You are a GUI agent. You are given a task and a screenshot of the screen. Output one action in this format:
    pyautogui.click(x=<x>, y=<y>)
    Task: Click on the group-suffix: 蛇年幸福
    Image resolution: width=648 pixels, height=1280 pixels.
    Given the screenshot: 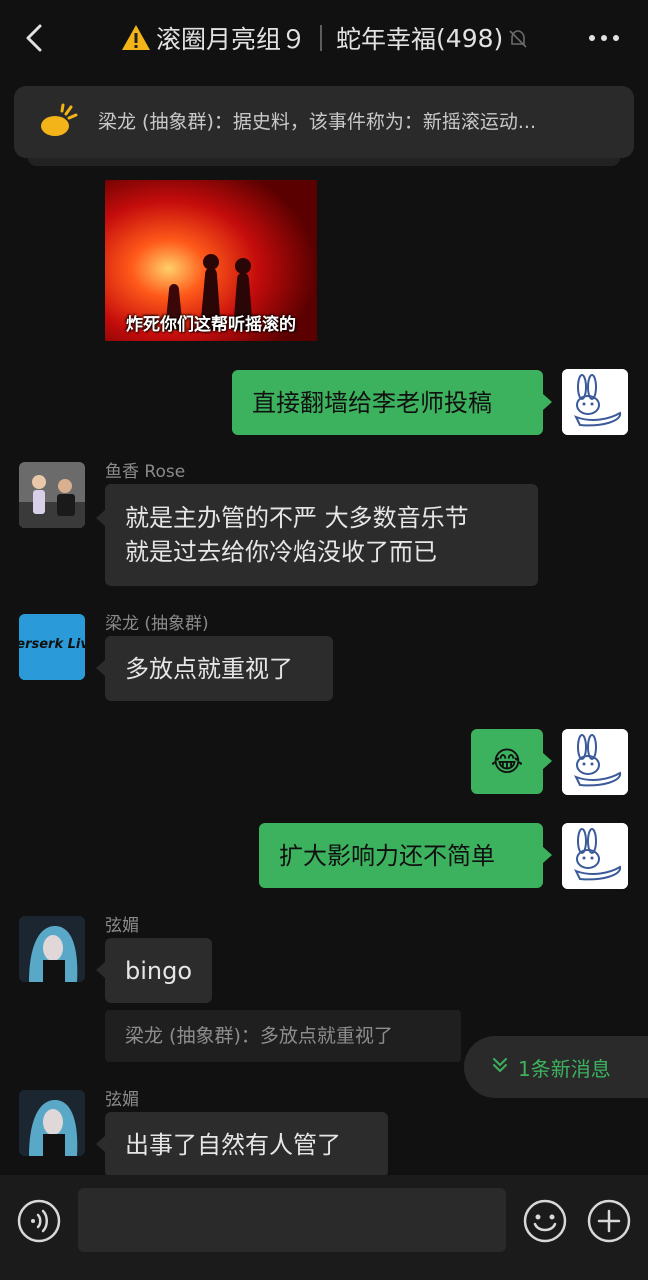 What is the action you would take?
    pyautogui.click(x=386, y=39)
    